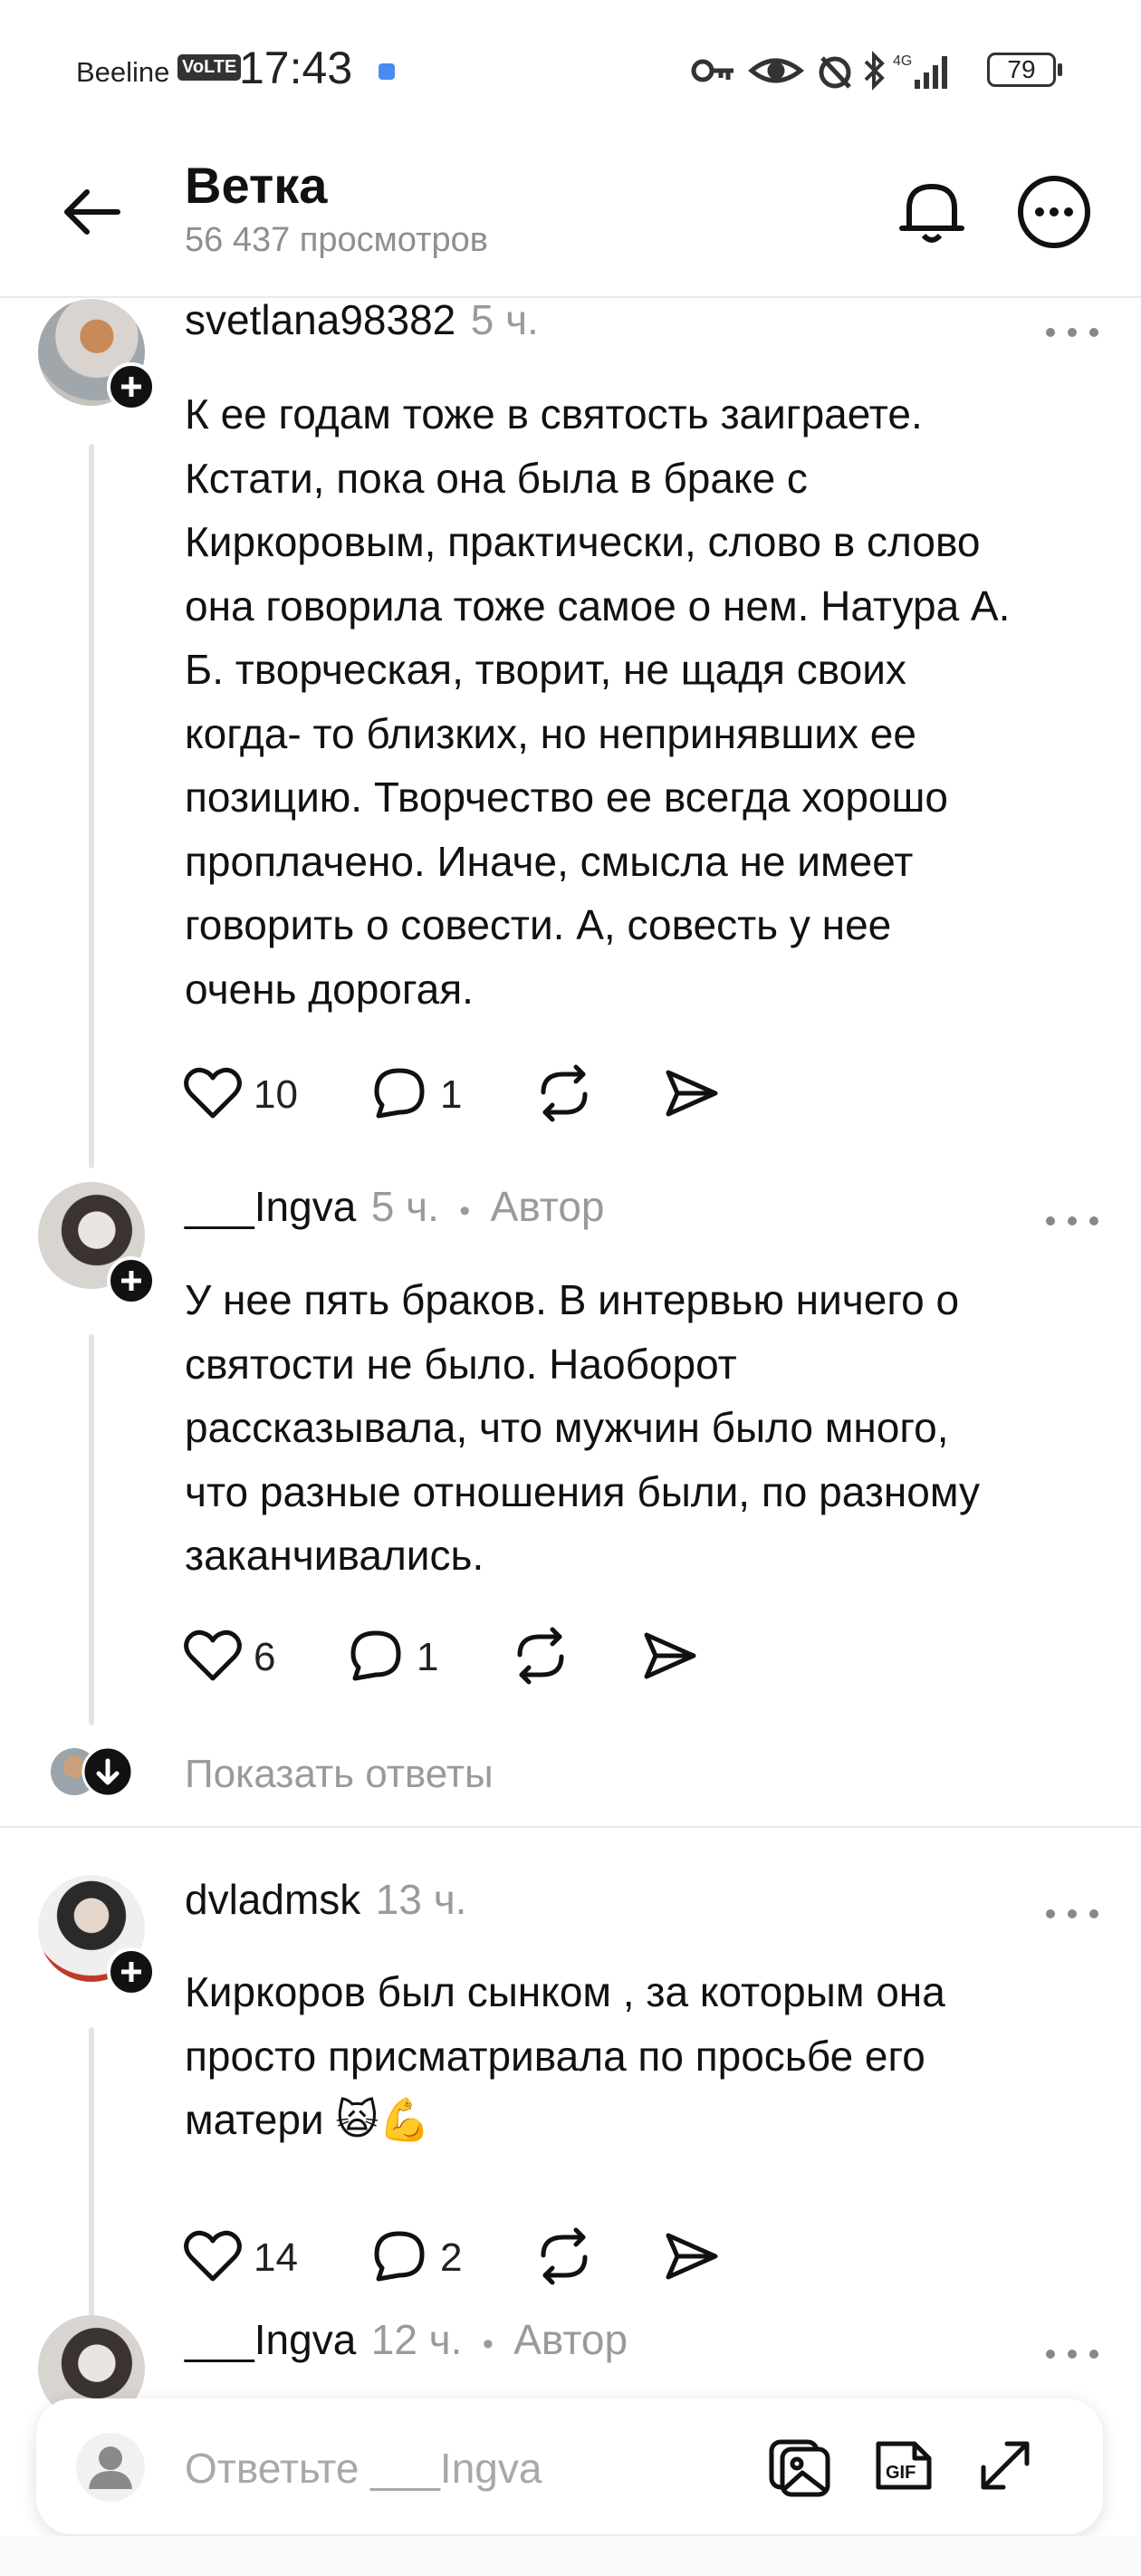  Describe the element at coordinates (932, 213) in the screenshot. I see `bell-icon` at that location.